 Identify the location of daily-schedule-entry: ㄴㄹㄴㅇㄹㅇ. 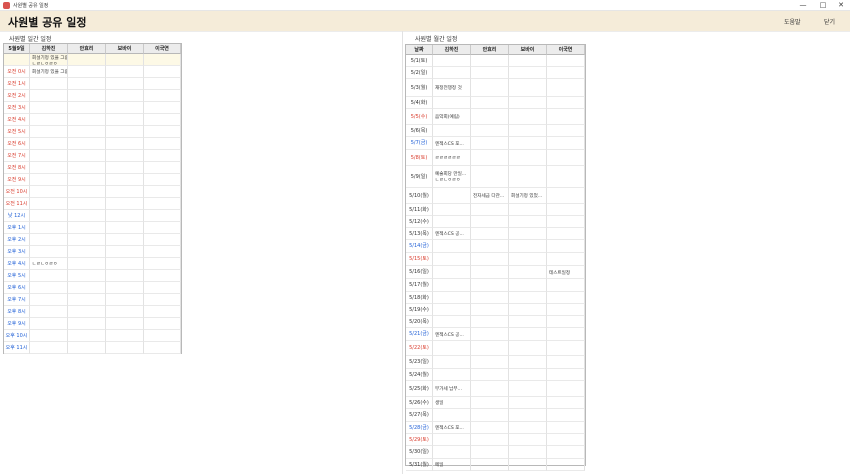
(49, 264).